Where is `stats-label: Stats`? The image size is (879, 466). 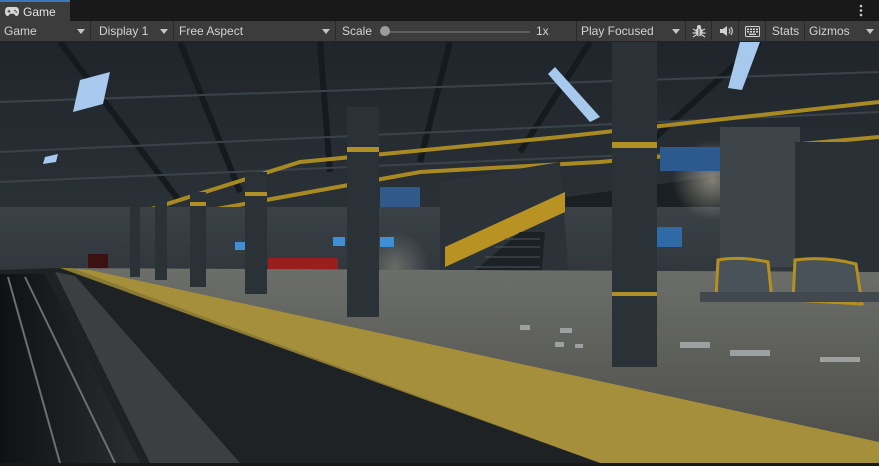
stats-label: Stats is located at coordinates (785, 31).